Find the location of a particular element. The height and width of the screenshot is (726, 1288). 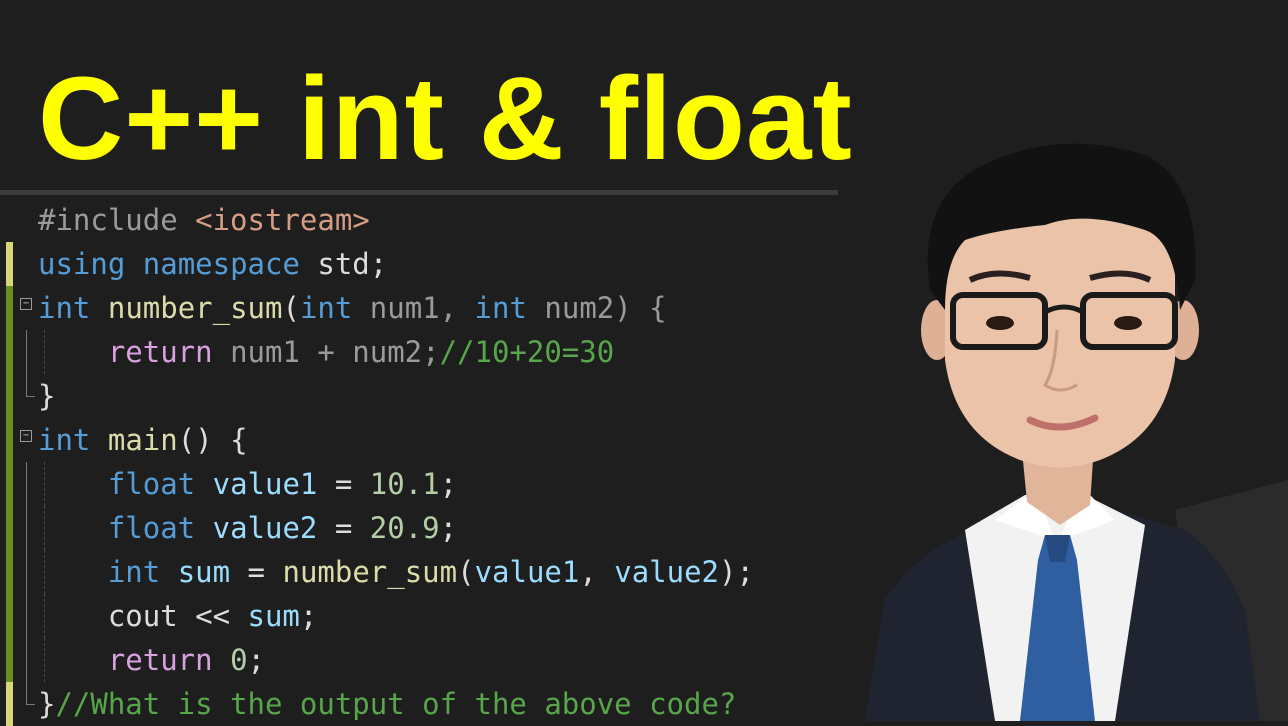

code-line-6: − int main() { is located at coordinates (425, 440).